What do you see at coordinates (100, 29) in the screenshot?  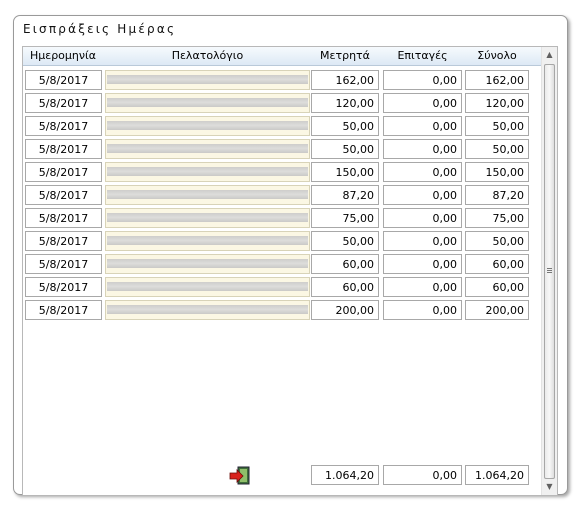 I see `window-title: Εισπράξεις Ημέρας` at bounding box center [100, 29].